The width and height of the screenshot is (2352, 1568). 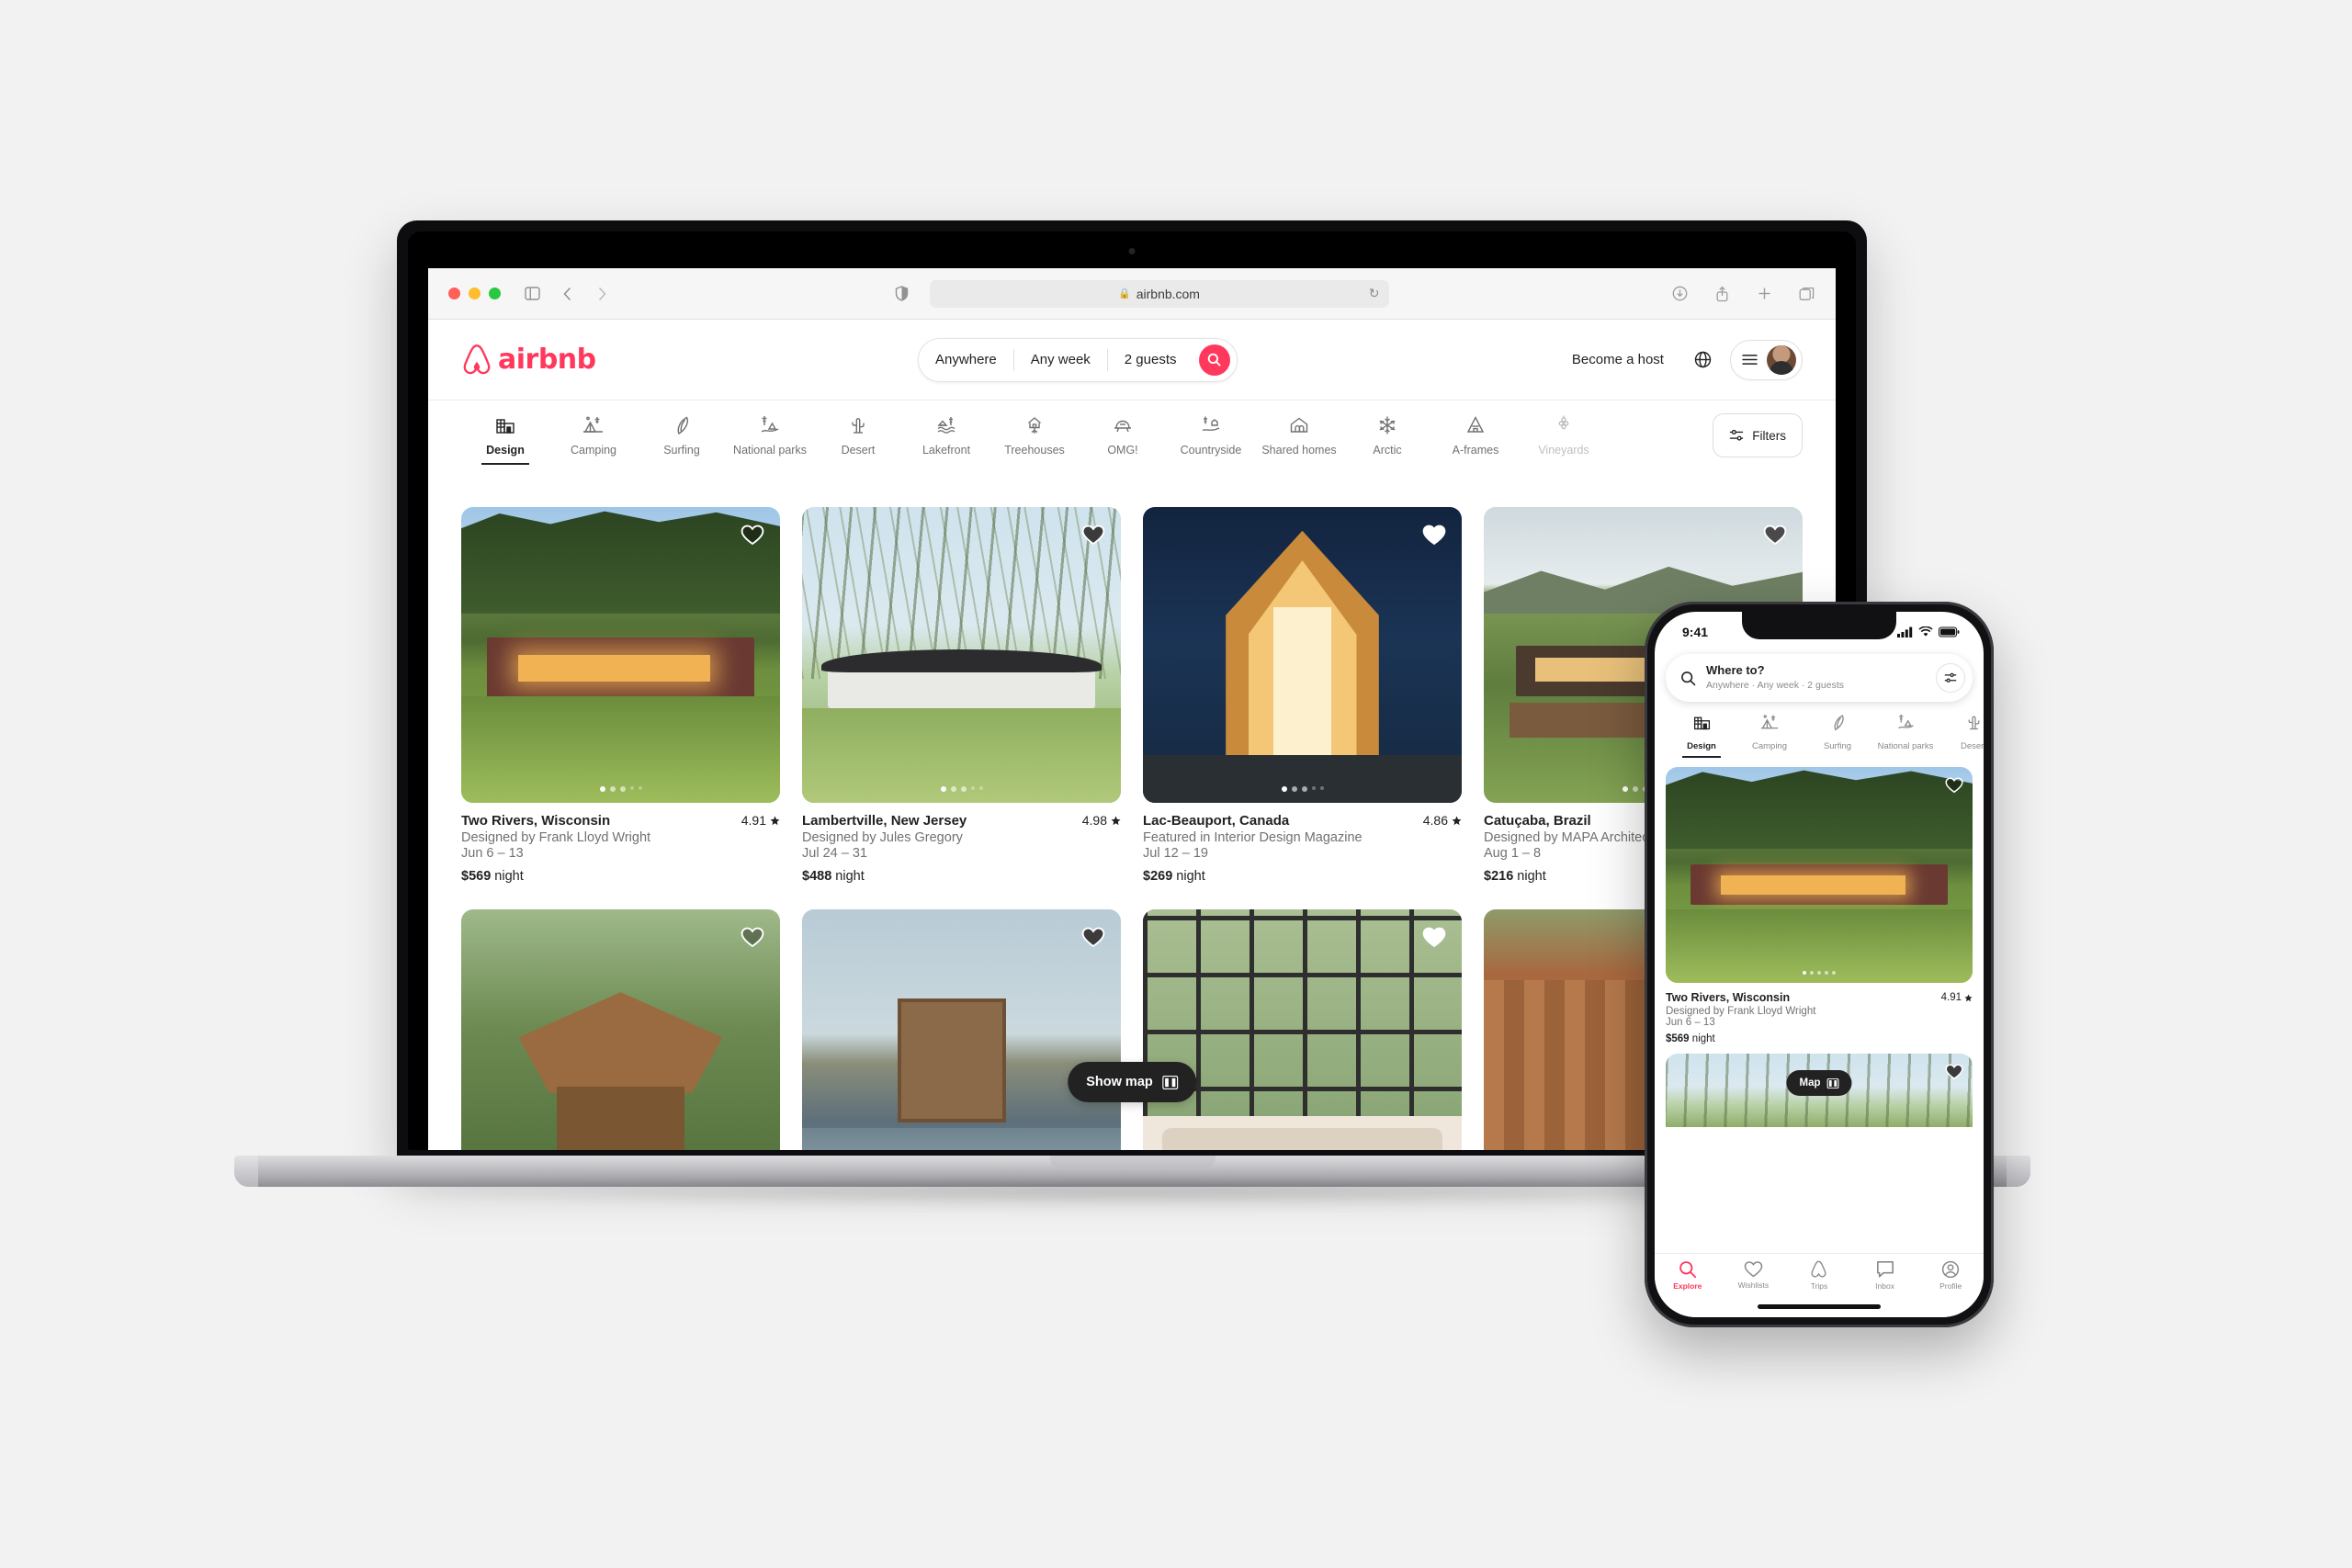 What do you see at coordinates (1753, 1285) in the screenshot?
I see `phone-tab-label: Wishlists` at bounding box center [1753, 1285].